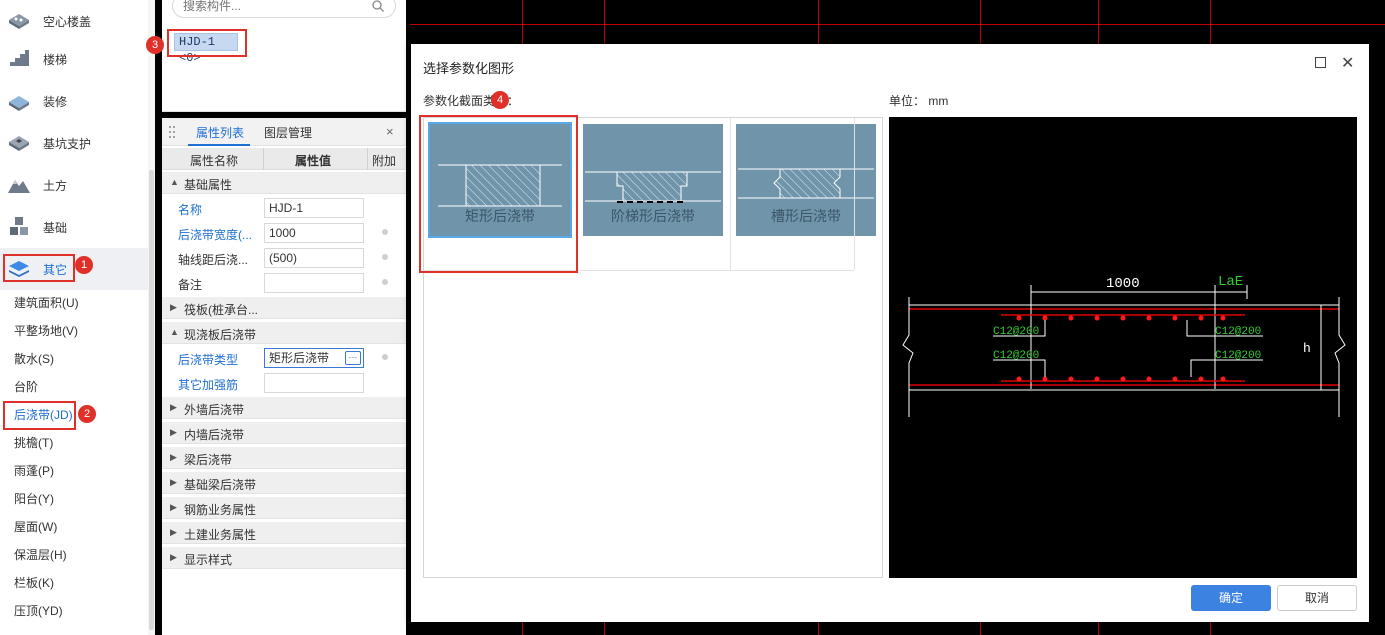  I want to click on more-options-button: ···, so click(353, 358).